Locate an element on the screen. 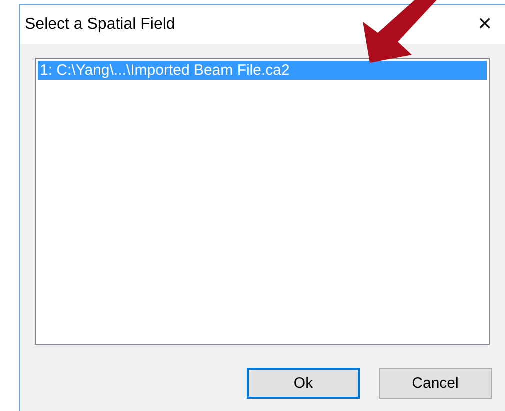 This screenshot has height=411, width=505. window-title: Select a Spatial Field is located at coordinates (100, 25).